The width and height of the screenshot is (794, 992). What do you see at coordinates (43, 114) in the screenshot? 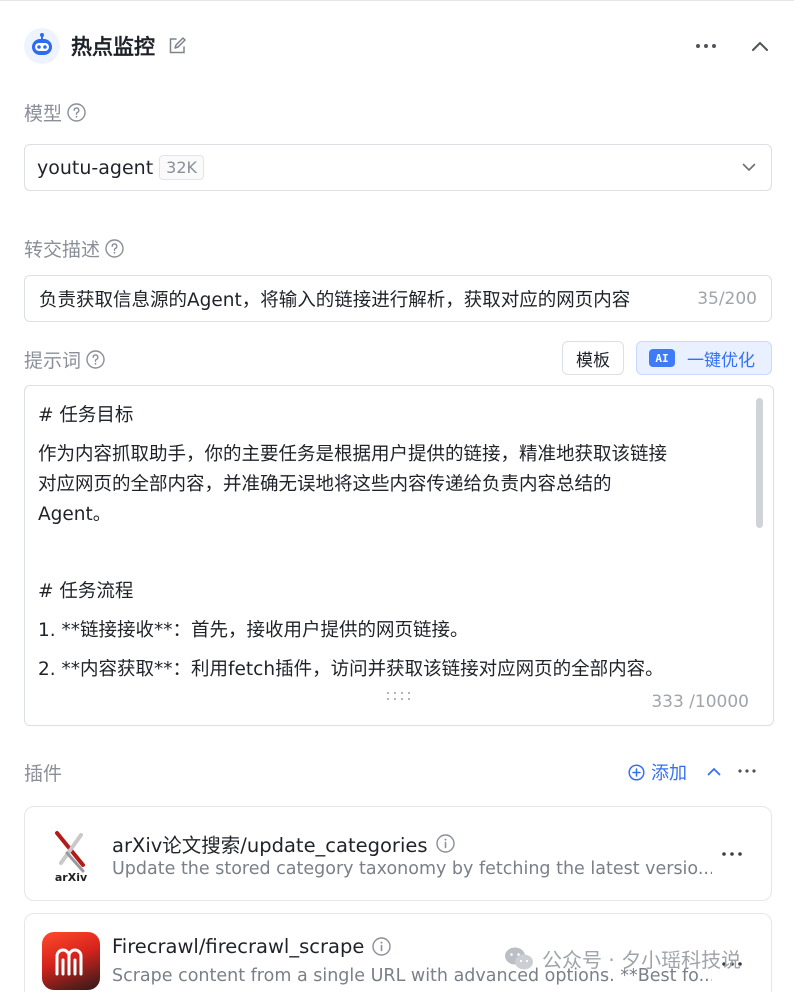
I see `model-label-text: 模型` at bounding box center [43, 114].